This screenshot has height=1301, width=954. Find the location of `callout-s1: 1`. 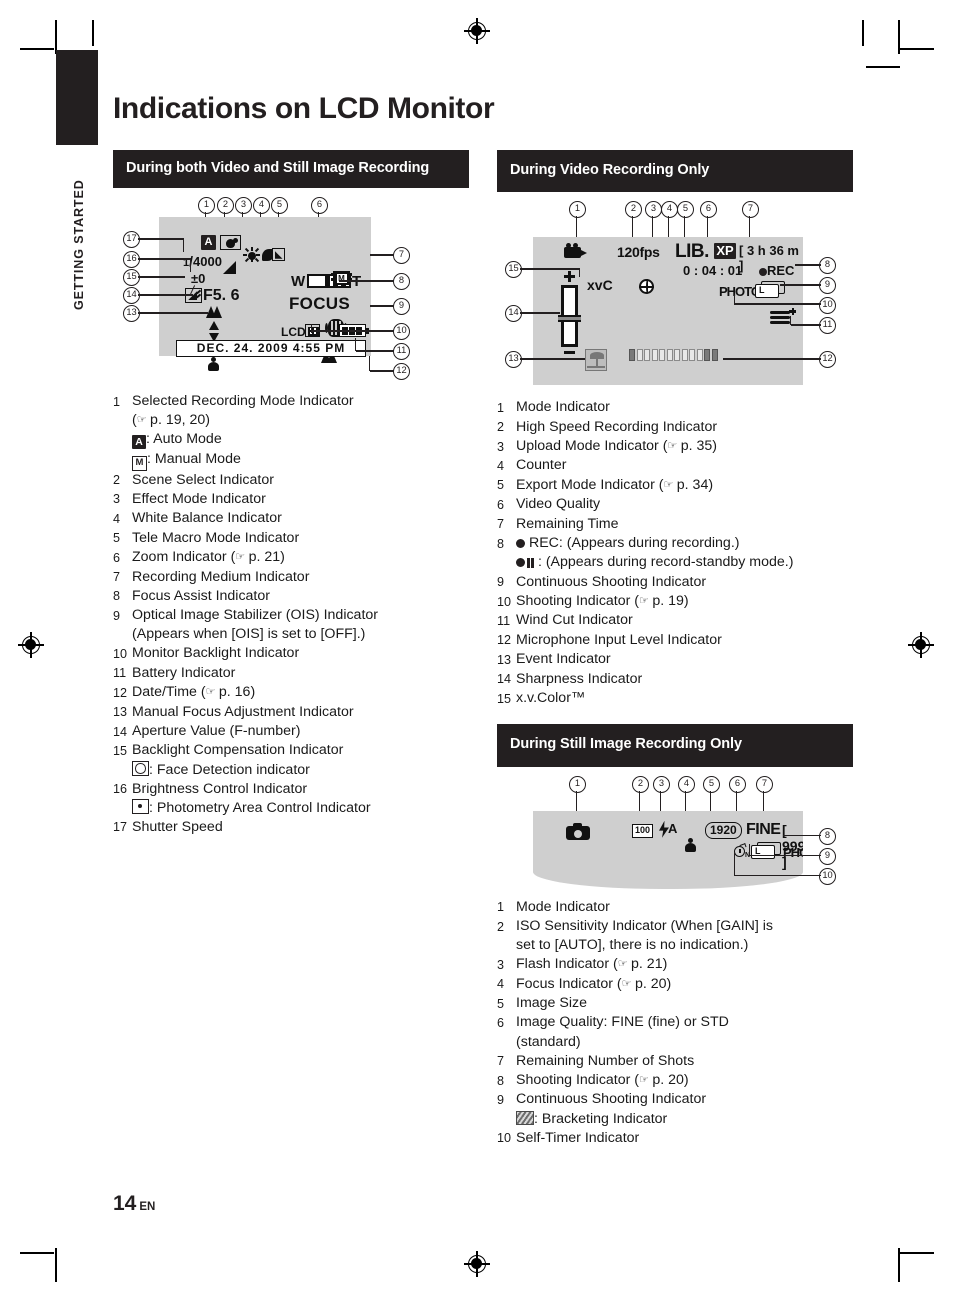

callout-s1: 1 is located at coordinates (577, 784).